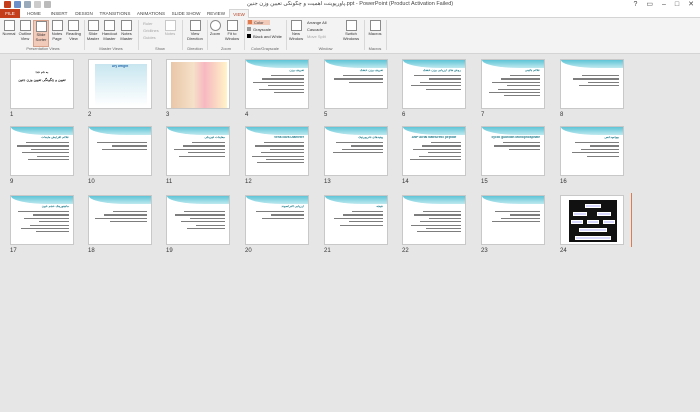  I want to click on color-button: Color, so click(258, 22).